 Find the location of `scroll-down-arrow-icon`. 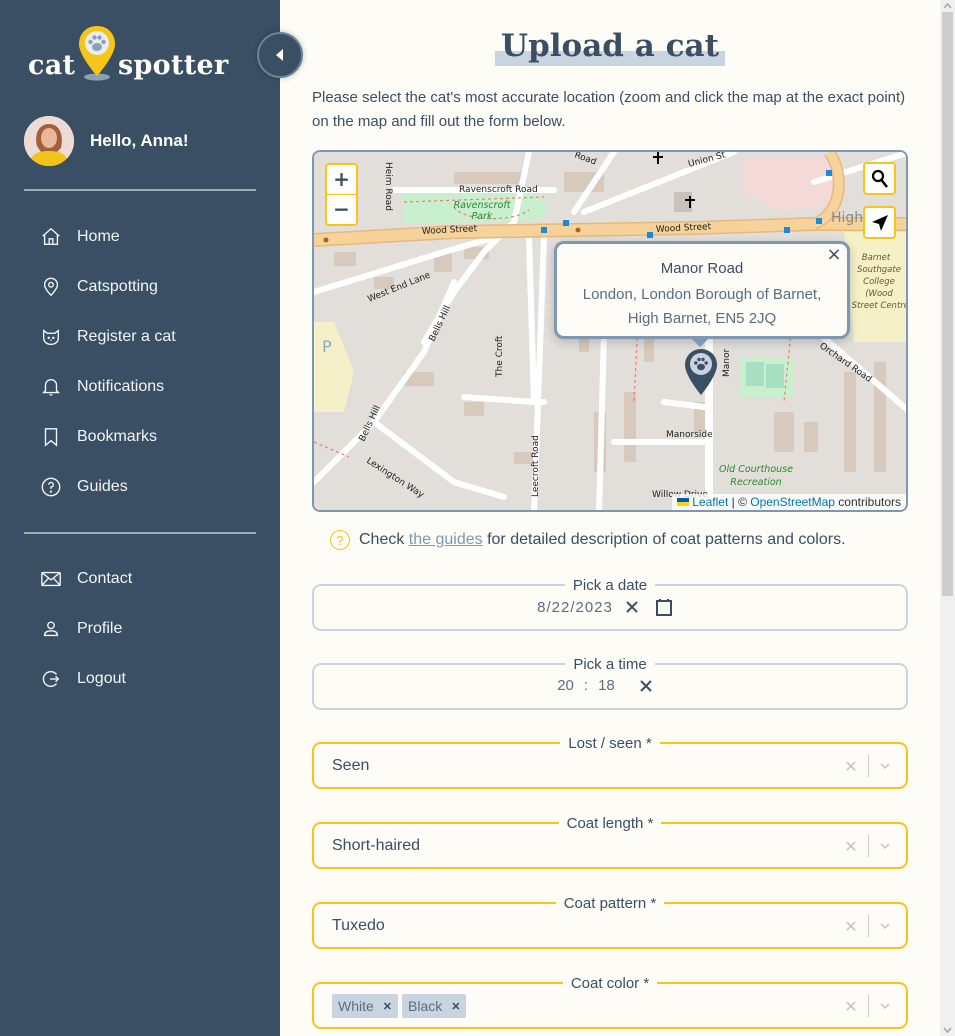

scroll-down-arrow-icon is located at coordinates (947, 1030).